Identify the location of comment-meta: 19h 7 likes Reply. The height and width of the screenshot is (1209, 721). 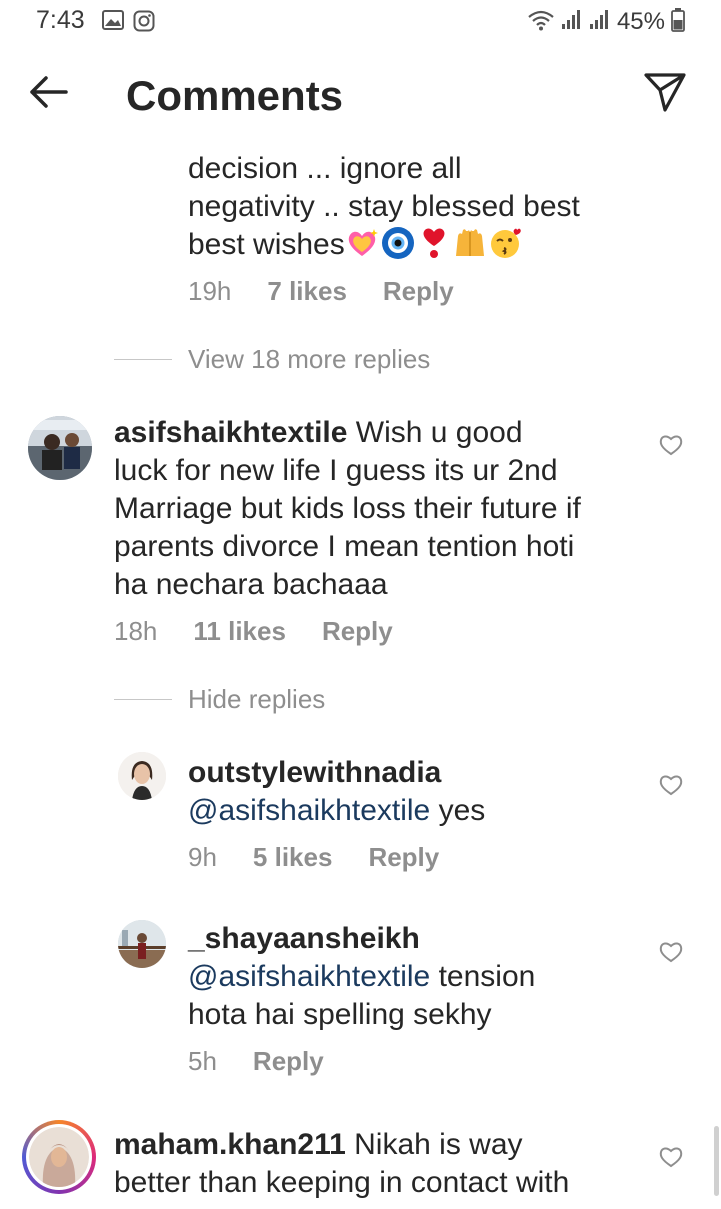
(339, 291).